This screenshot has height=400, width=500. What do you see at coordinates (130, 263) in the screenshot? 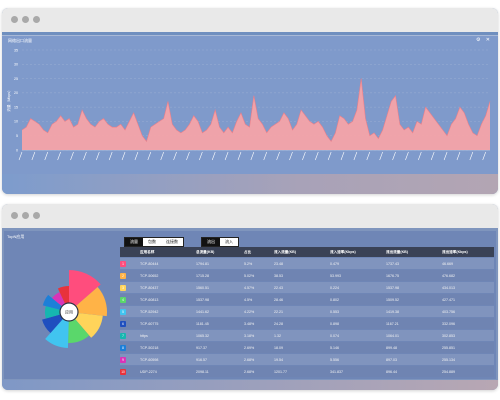
I see `rank-cell: 1` at bounding box center [130, 263].